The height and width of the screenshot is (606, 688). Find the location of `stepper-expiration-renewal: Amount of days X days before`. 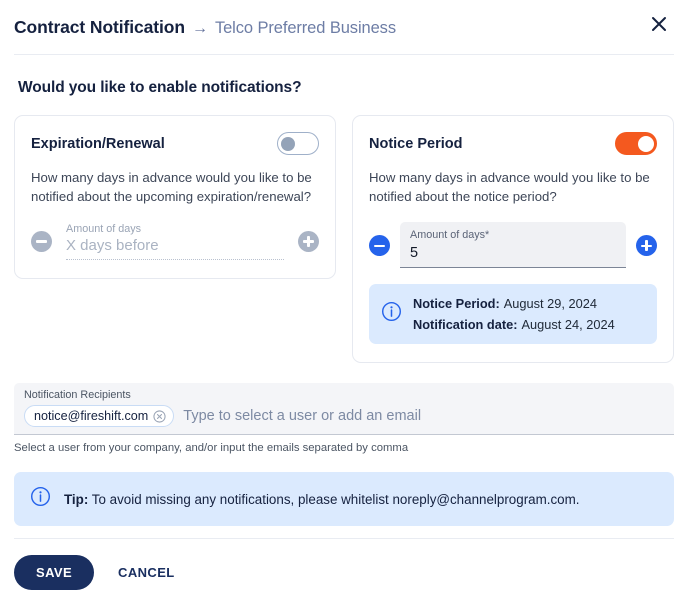

stepper-expiration-renewal: Amount of days X days before is located at coordinates (175, 241).